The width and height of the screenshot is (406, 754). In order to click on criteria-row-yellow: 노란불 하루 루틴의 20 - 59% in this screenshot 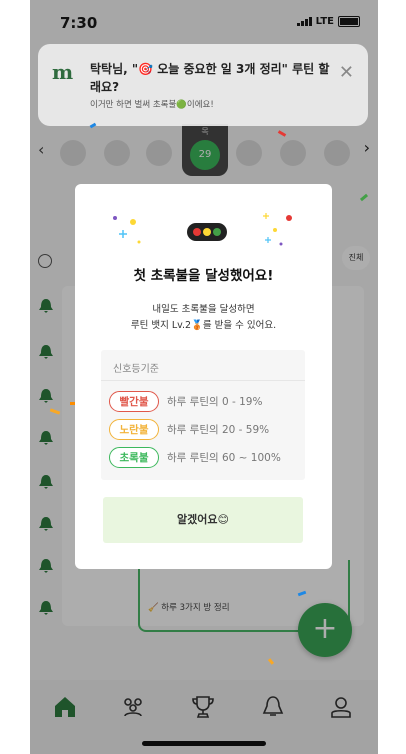, I will do `click(189, 429)`.